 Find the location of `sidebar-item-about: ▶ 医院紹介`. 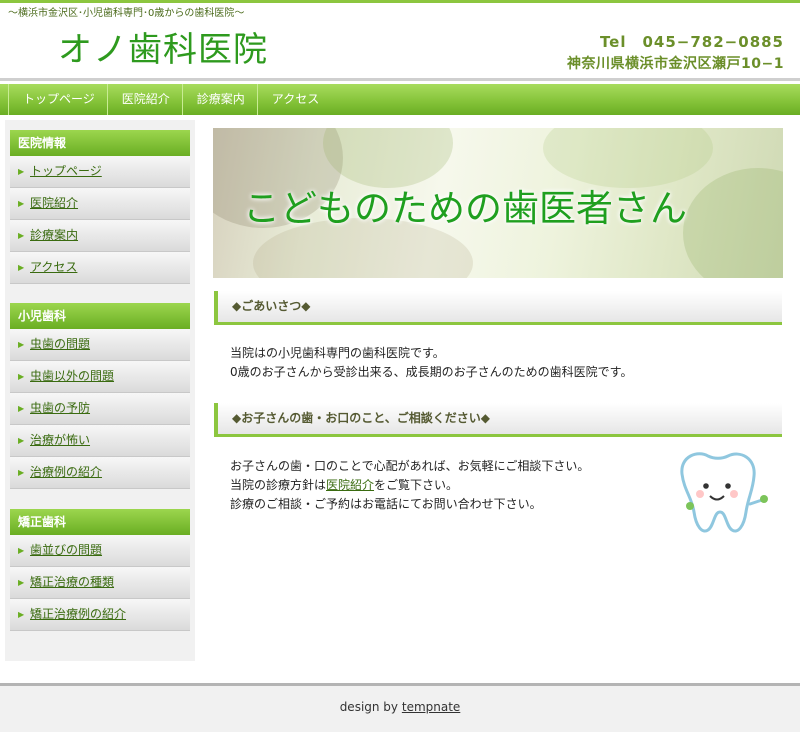

sidebar-item-about: ▶ 医院紹介 is located at coordinates (100, 204).